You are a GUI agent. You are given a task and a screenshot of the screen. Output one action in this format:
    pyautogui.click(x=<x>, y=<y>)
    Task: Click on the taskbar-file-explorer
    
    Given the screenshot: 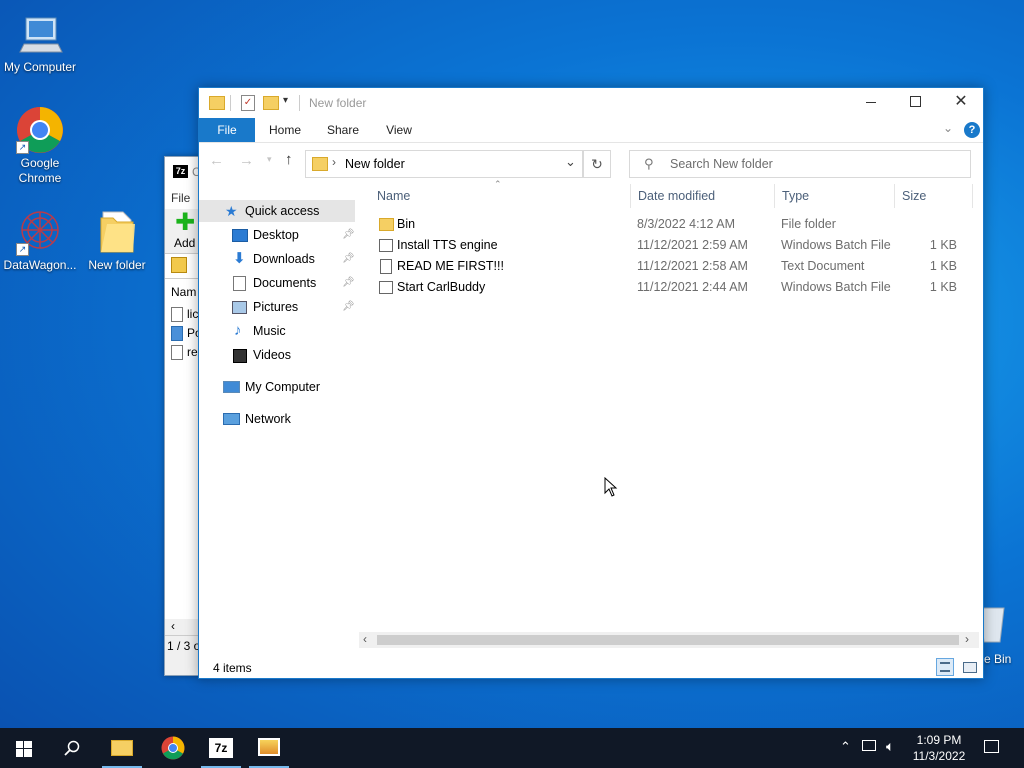 What is the action you would take?
    pyautogui.click(x=122, y=748)
    